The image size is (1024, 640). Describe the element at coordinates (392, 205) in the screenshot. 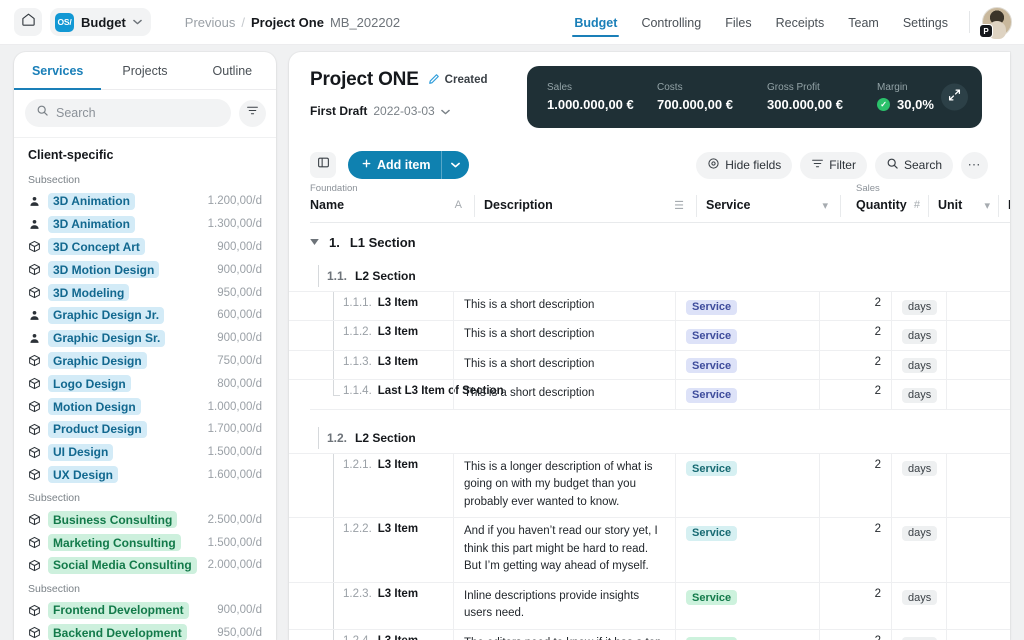

I see `column-header-name: Name A` at that location.